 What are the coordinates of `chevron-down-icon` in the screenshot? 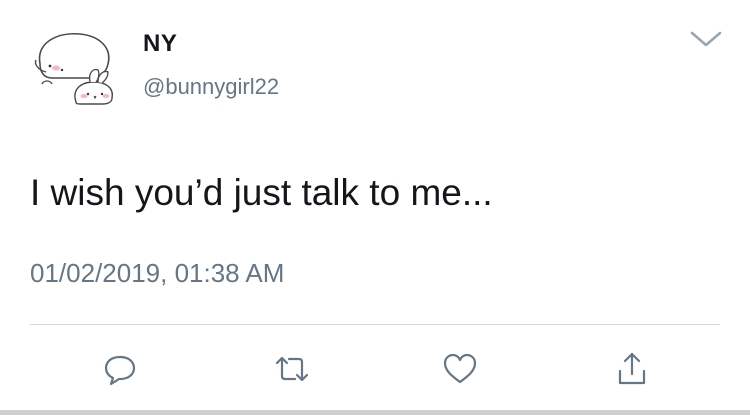 It's located at (706, 39).